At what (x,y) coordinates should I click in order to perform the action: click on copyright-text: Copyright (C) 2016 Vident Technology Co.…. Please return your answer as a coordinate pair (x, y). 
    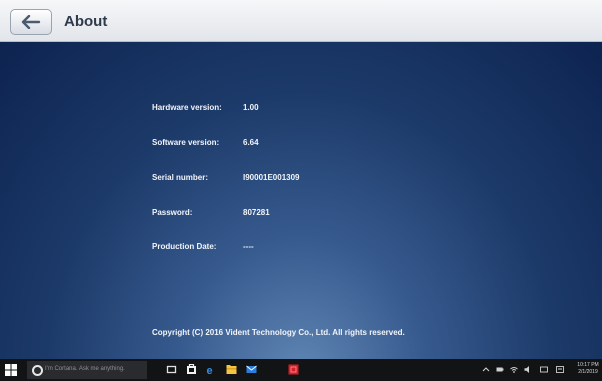
    Looking at the image, I should click on (278, 332).